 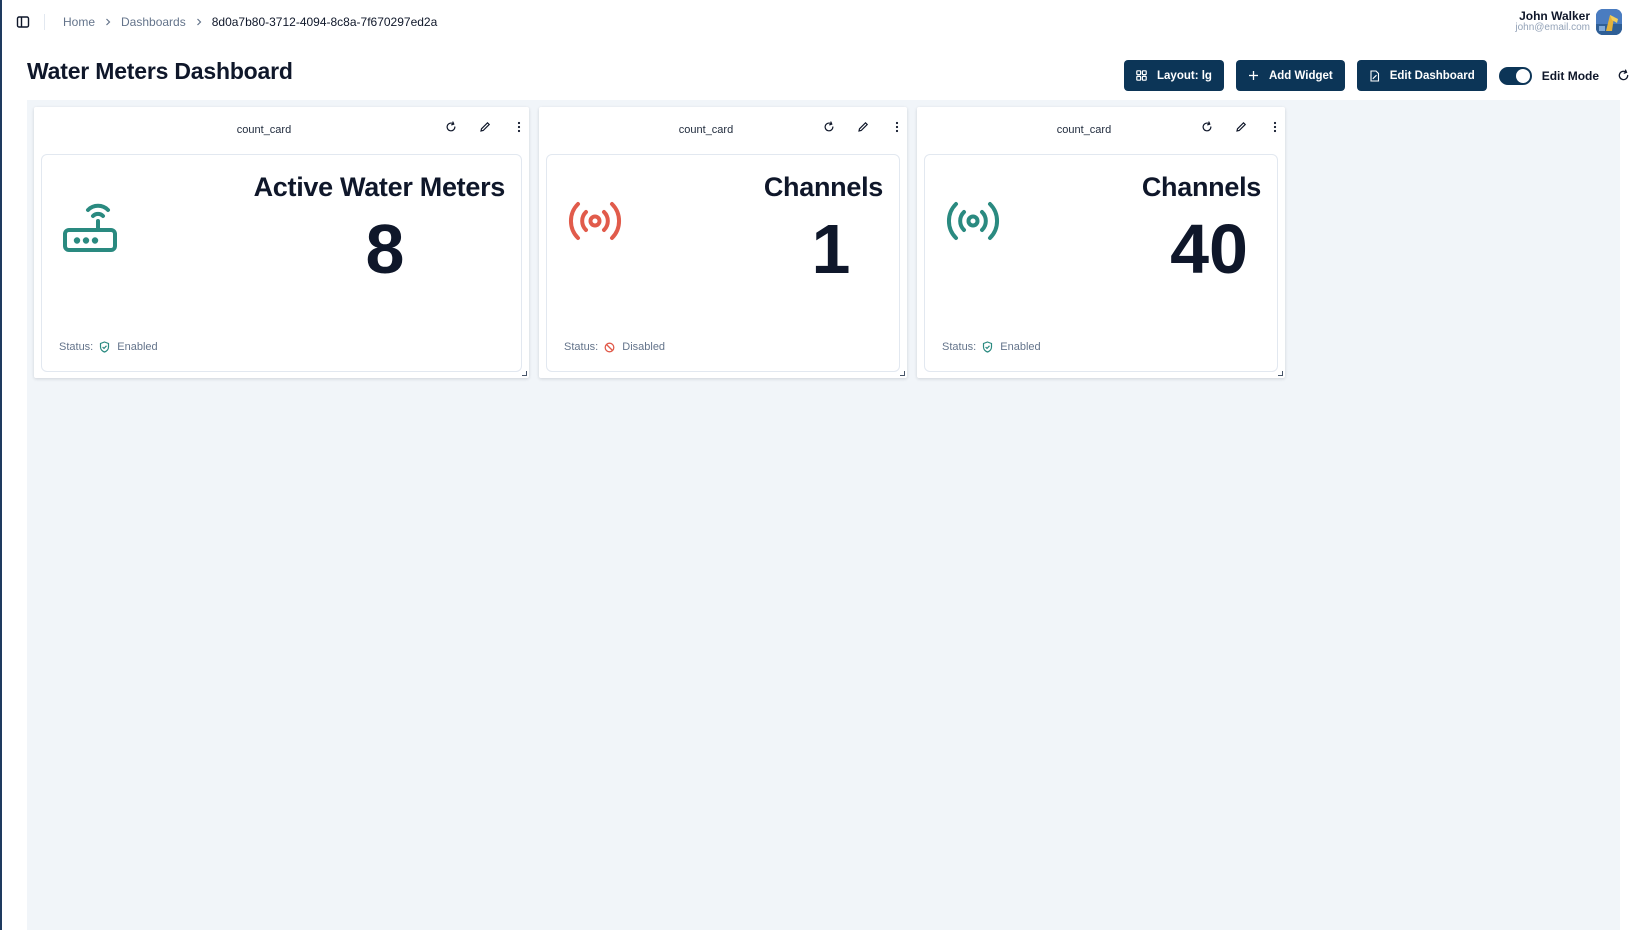 What do you see at coordinates (1, 465) in the screenshot?
I see `left-edge` at bounding box center [1, 465].